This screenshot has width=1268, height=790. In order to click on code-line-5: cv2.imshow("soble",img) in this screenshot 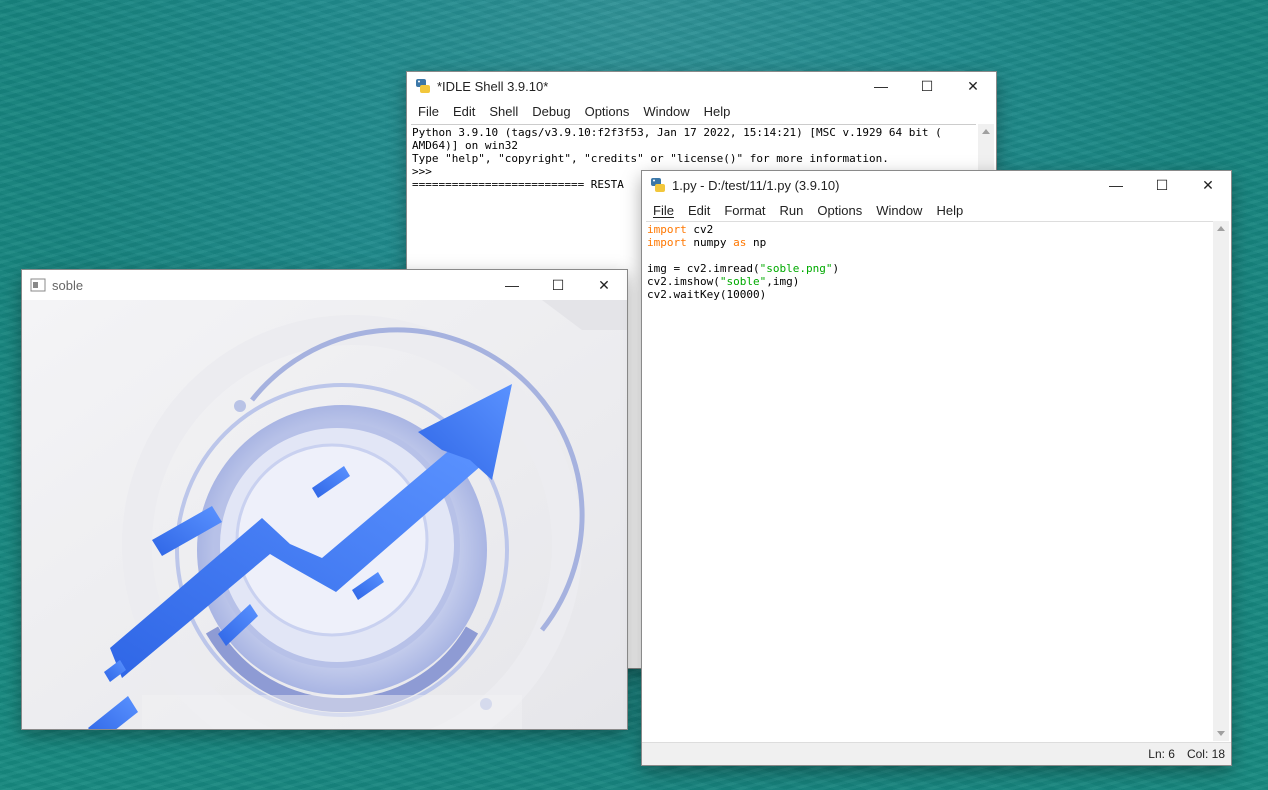, I will do `click(929, 281)`.